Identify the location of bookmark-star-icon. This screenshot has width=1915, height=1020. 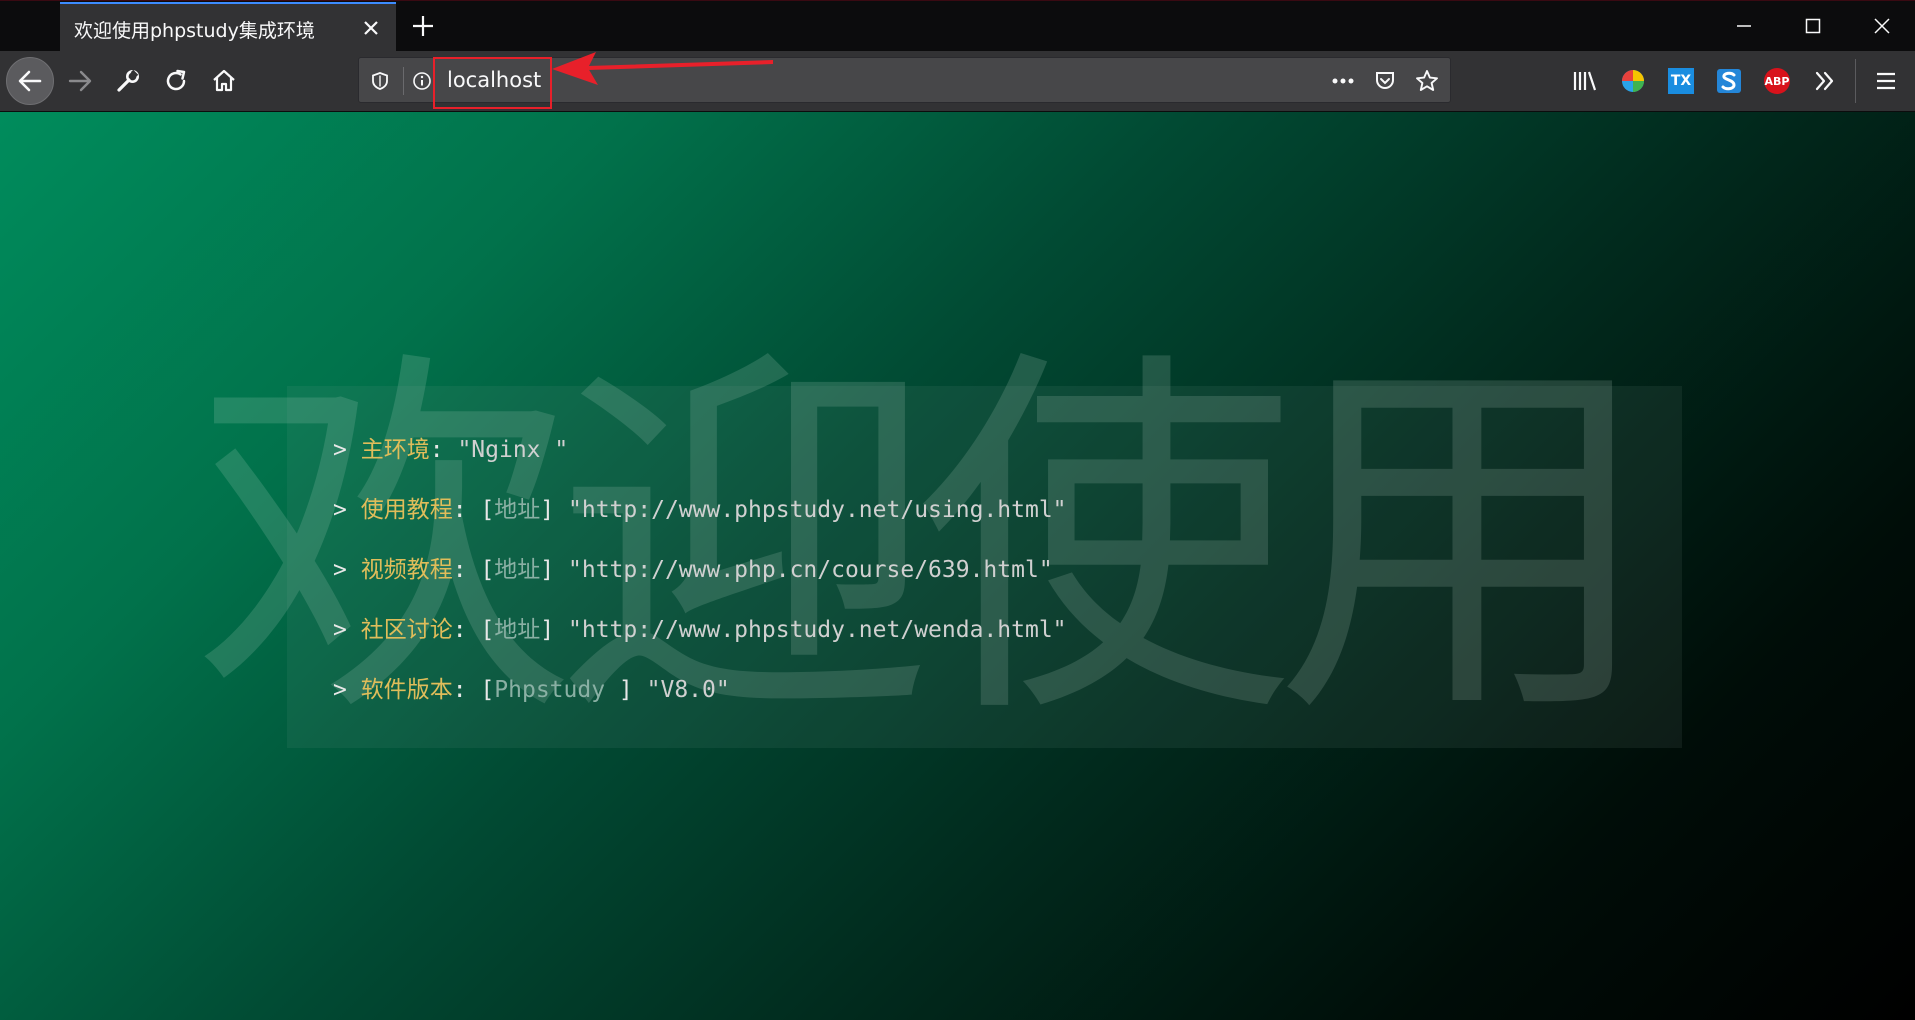
(1427, 81).